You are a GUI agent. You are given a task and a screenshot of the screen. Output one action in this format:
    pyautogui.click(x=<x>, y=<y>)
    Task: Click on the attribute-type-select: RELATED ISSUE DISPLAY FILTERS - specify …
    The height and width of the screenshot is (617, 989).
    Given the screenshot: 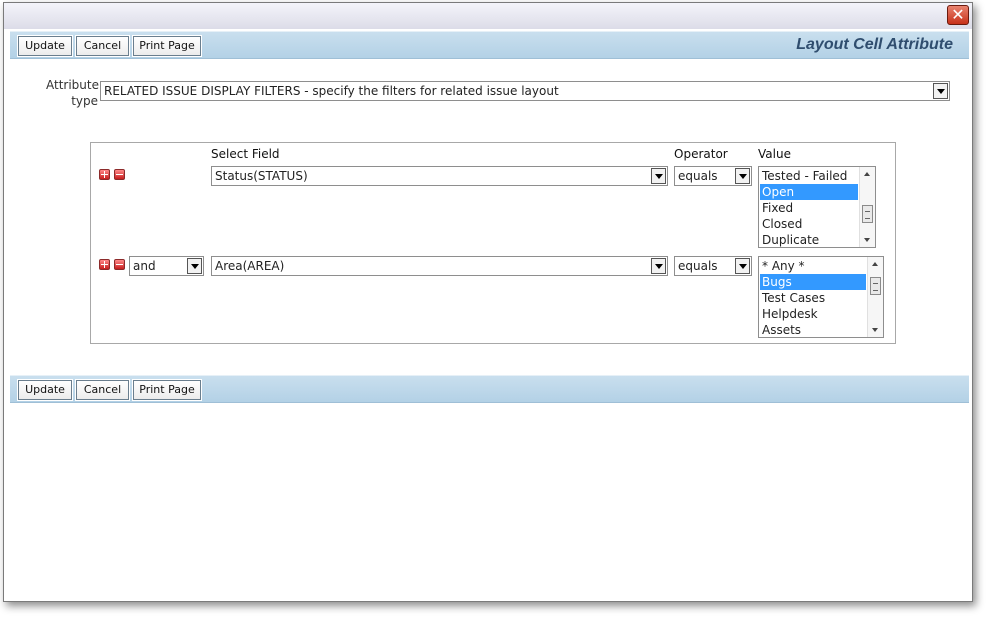 What is the action you would take?
    pyautogui.click(x=525, y=91)
    